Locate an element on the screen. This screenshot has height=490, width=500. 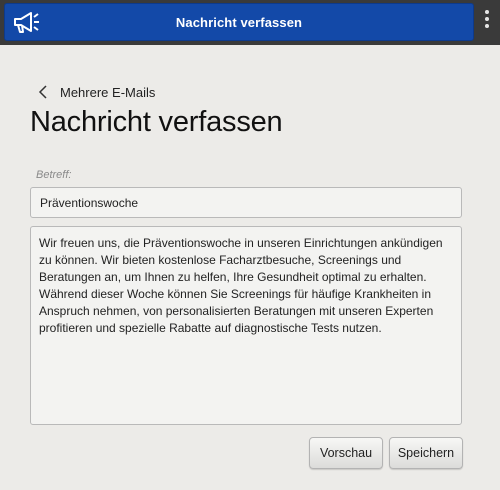
back-link-label: Mehrere E-Mails is located at coordinates (108, 92).